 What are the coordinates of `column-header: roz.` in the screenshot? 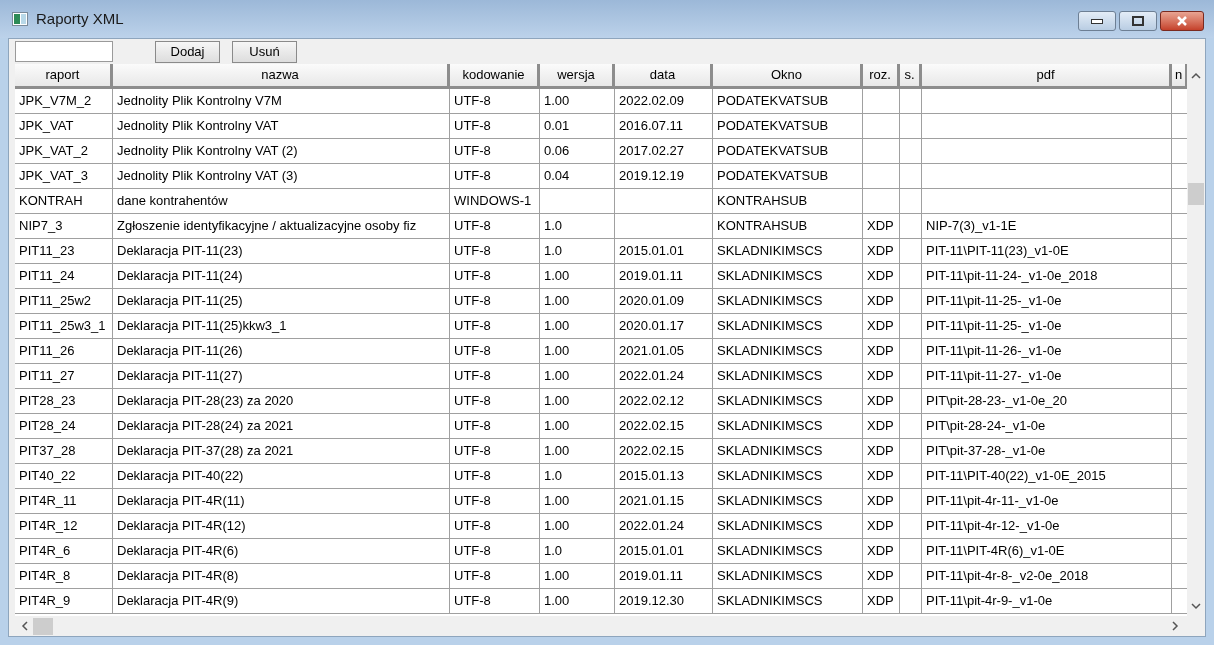 It's located at (881, 76).